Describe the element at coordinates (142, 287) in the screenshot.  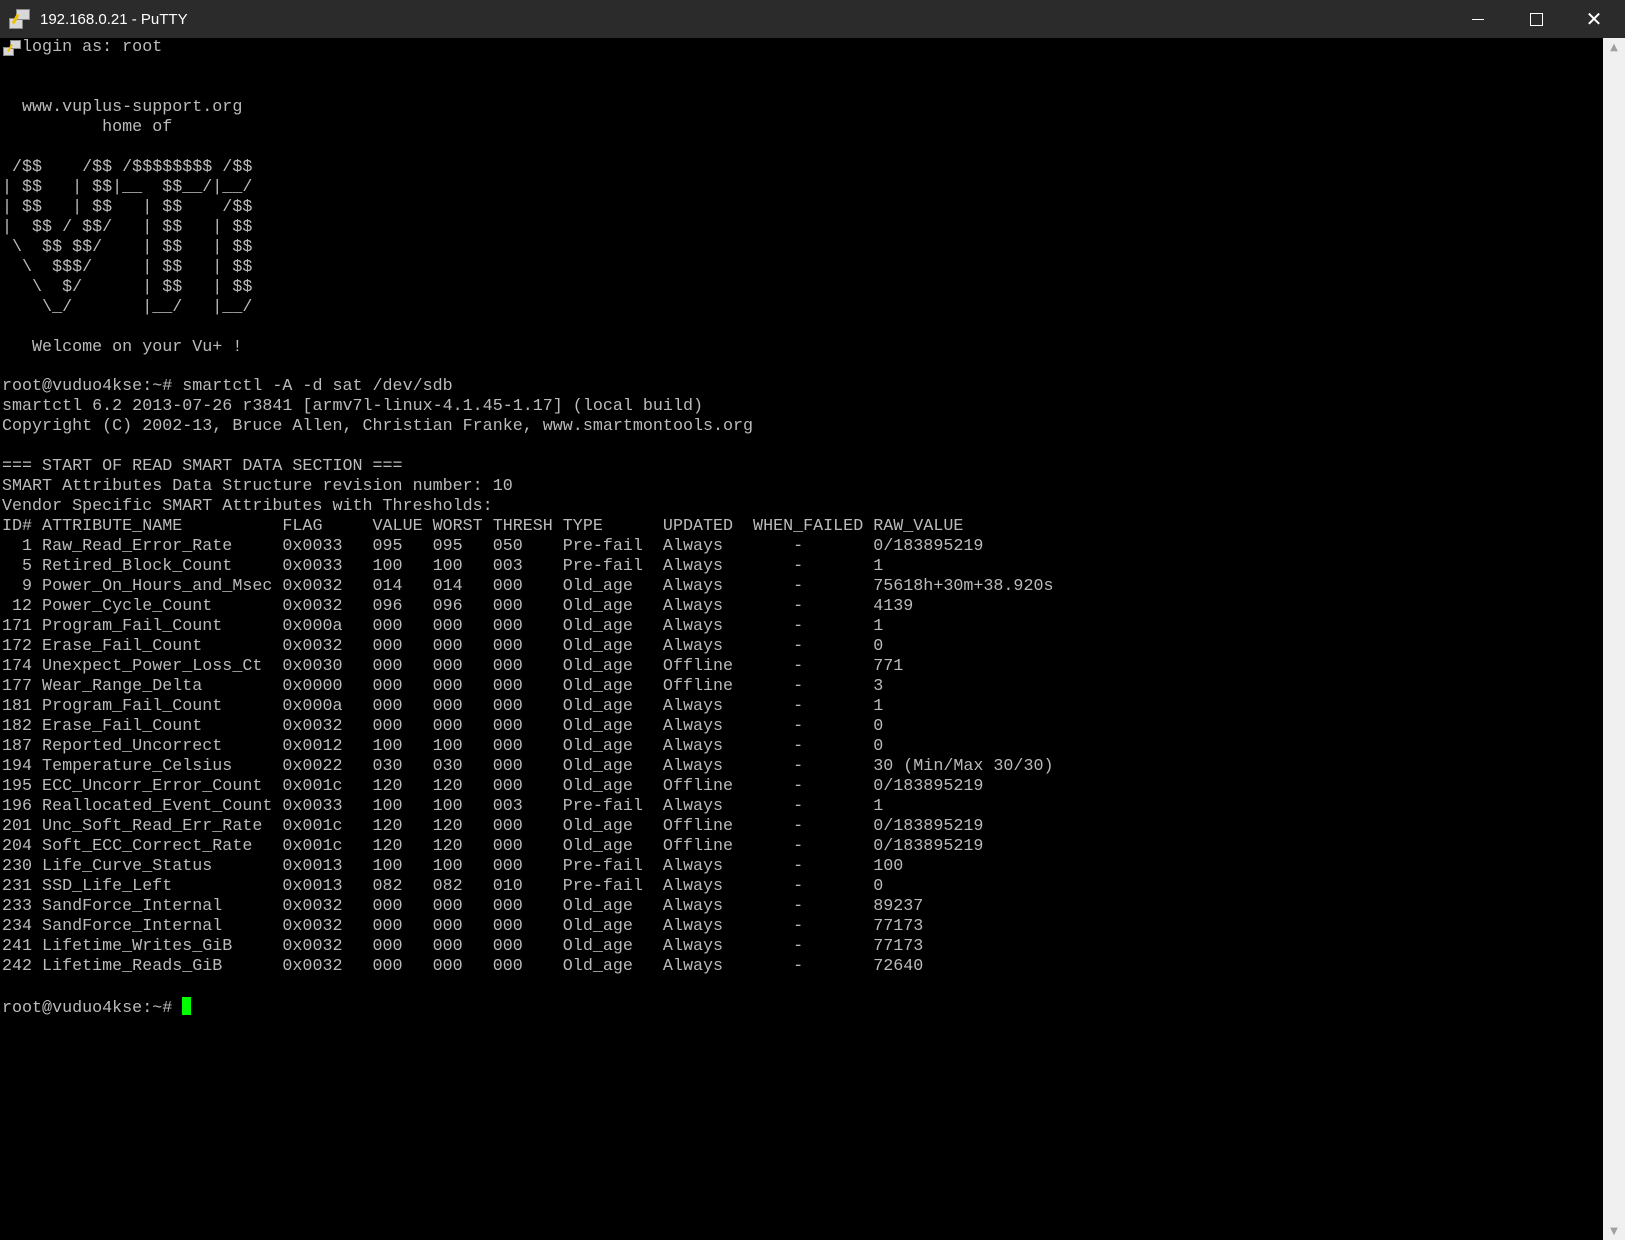
I see `terminal-line: \ $/ | $$ | $$` at that location.